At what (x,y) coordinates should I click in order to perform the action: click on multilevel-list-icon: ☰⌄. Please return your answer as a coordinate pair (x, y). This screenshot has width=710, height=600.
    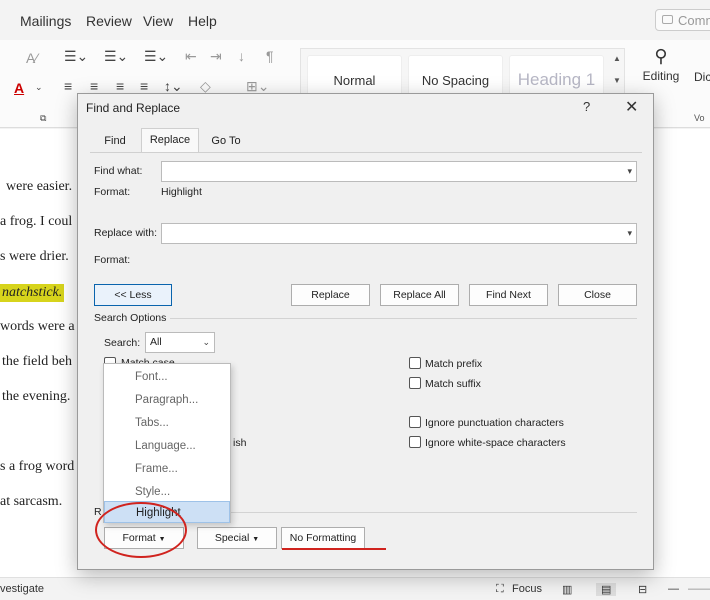
    Looking at the image, I should click on (156, 56).